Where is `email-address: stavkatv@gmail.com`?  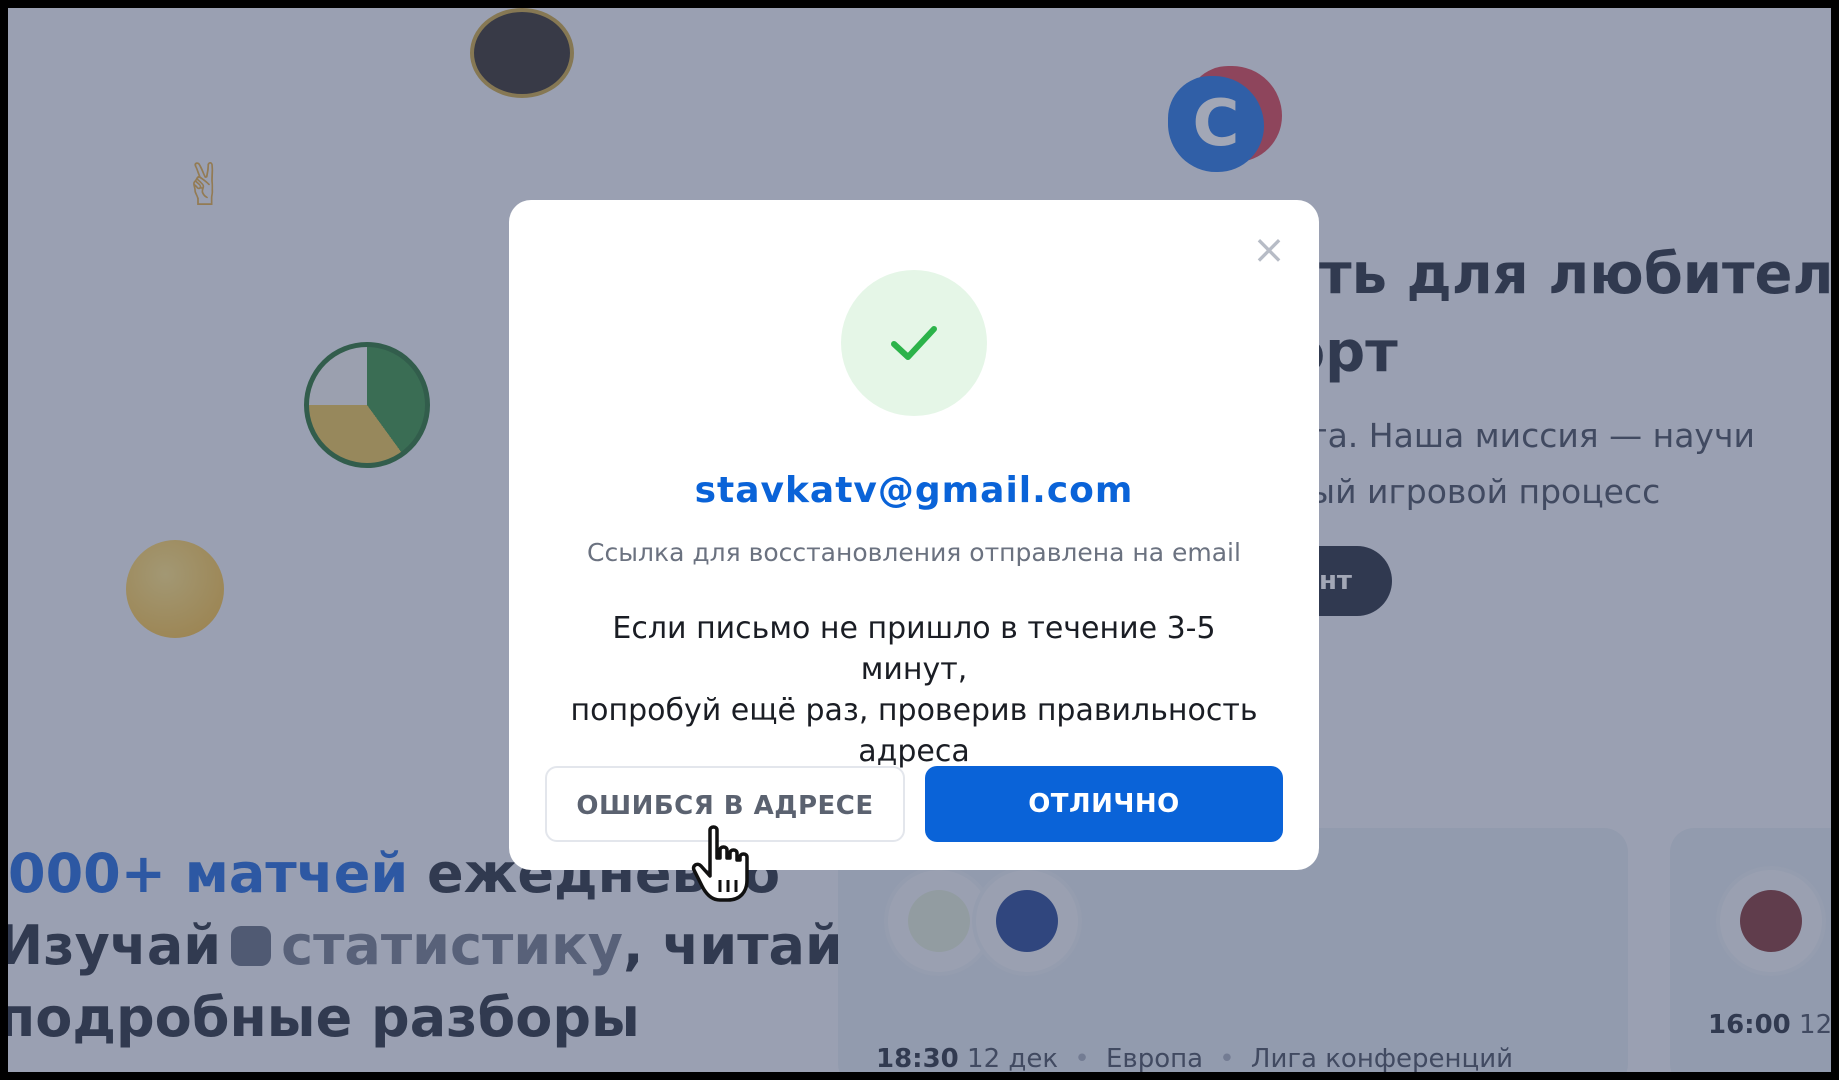
email-address: stavkatv@gmail.com is located at coordinates (914, 490).